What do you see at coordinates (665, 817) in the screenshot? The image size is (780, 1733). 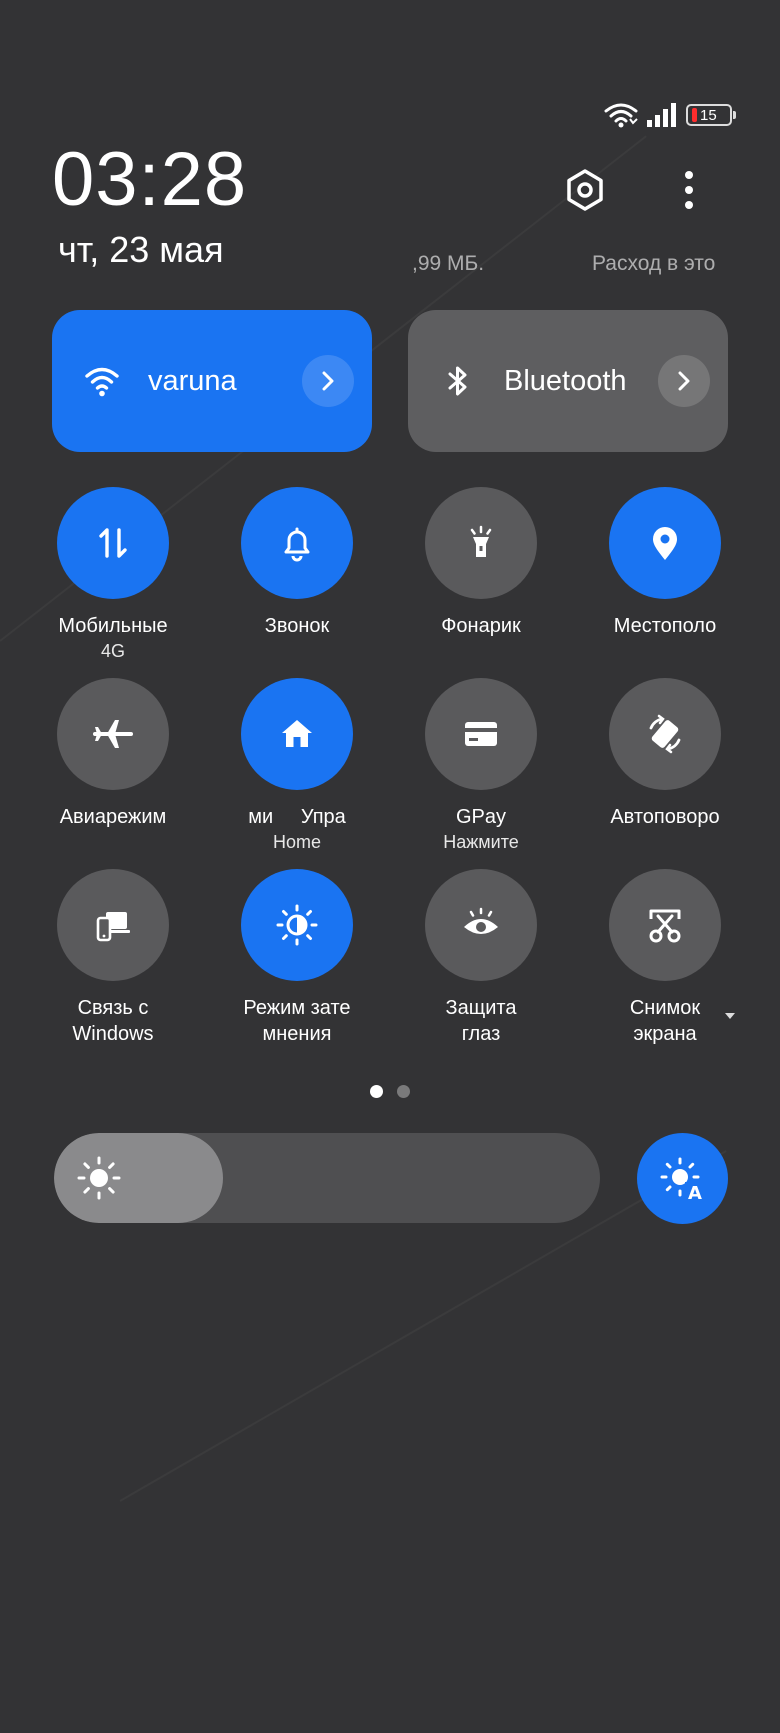 I see `toggle-label: Автоповоро` at bounding box center [665, 817].